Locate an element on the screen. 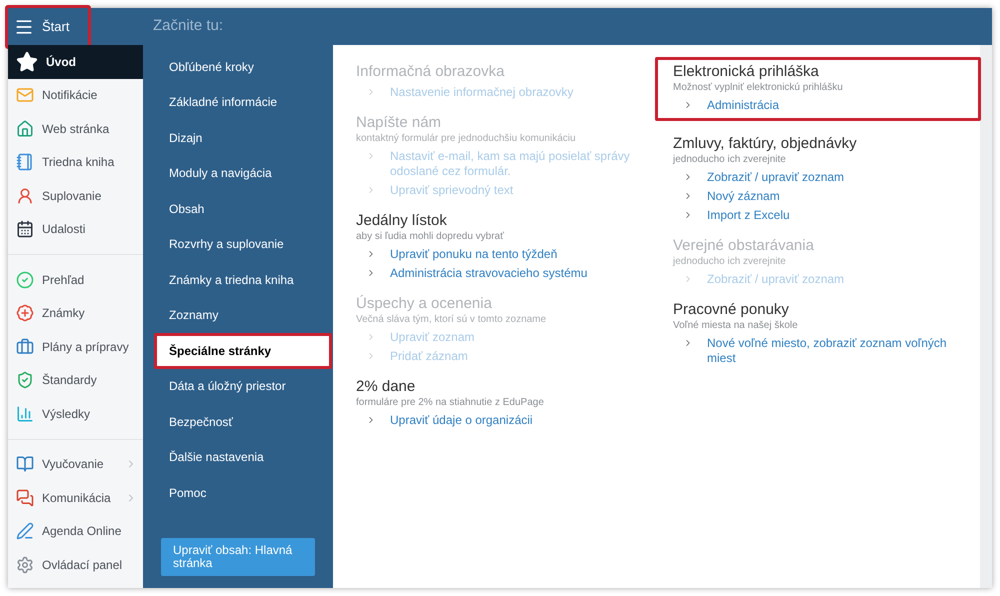 Image resolution: width=1000 pixels, height=596 pixels. menu-item: Dáta a úložný priestor is located at coordinates (238, 386).